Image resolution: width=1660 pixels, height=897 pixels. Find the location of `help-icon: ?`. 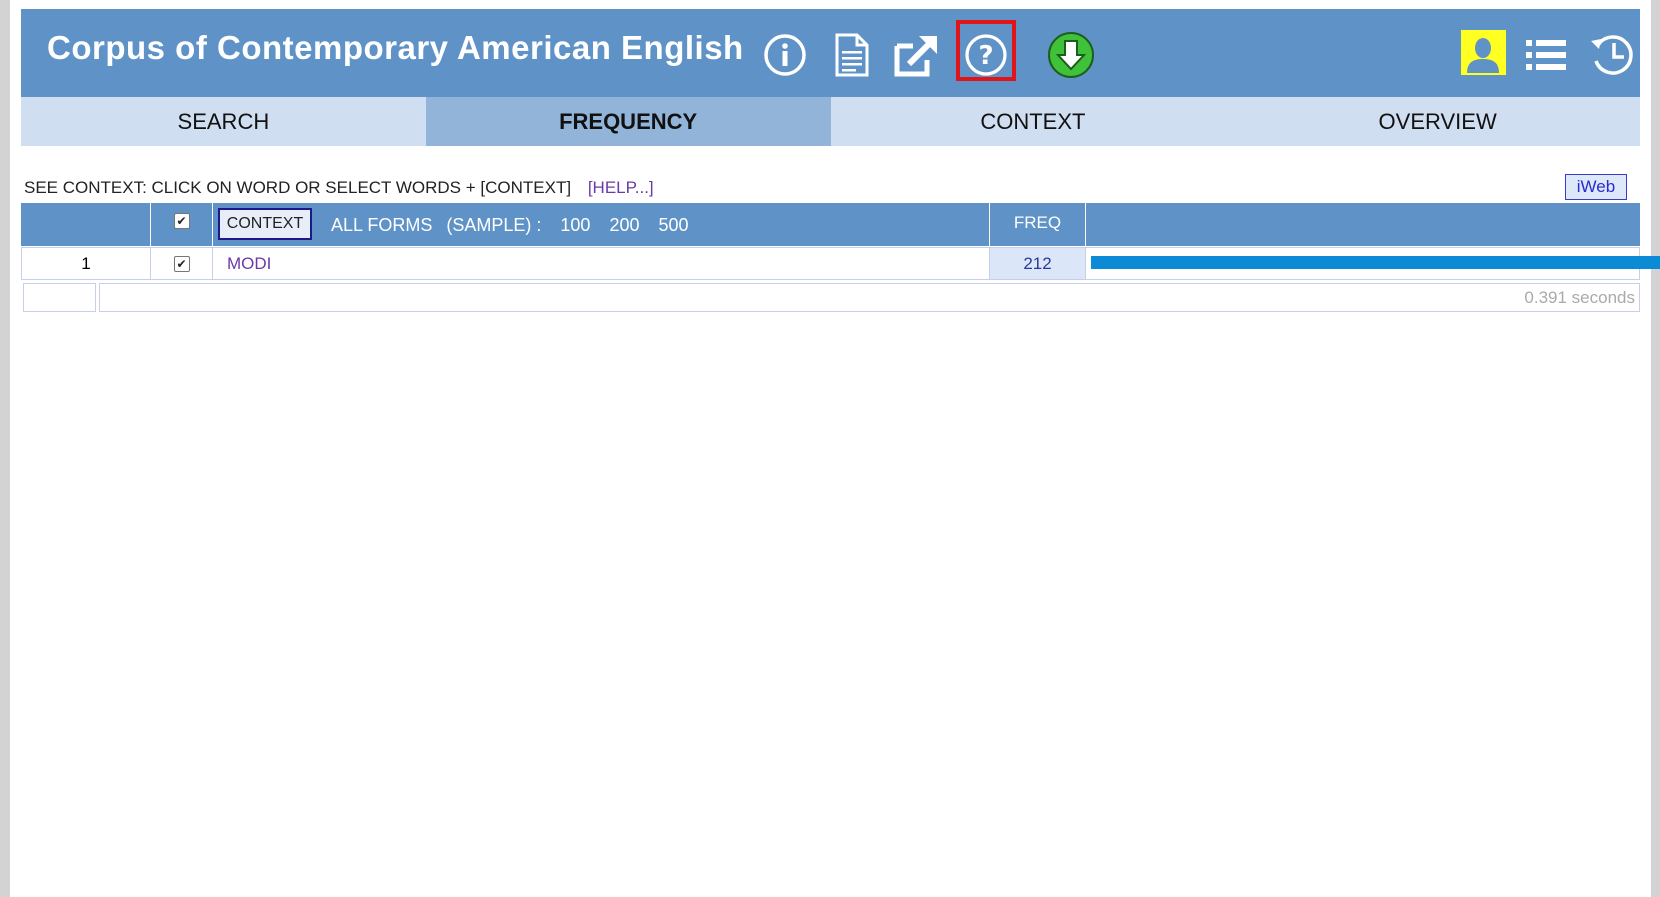

help-icon: ? is located at coordinates (986, 55).